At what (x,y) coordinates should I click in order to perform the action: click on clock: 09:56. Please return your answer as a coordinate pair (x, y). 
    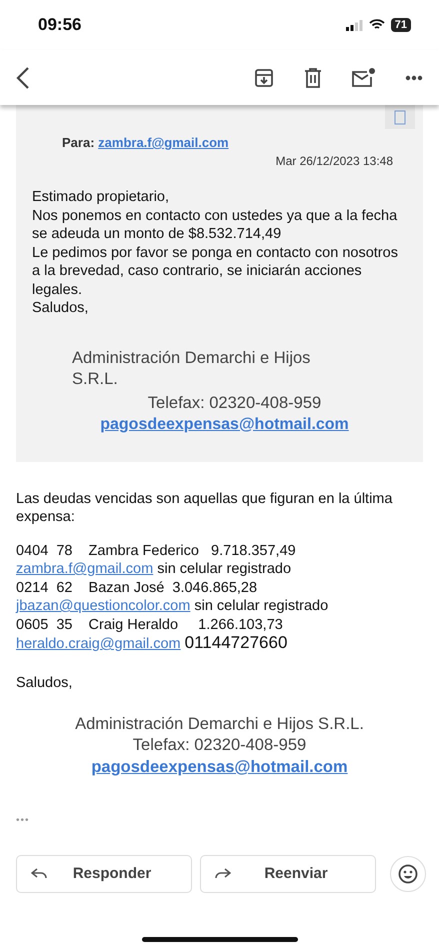
    Looking at the image, I should click on (60, 25).